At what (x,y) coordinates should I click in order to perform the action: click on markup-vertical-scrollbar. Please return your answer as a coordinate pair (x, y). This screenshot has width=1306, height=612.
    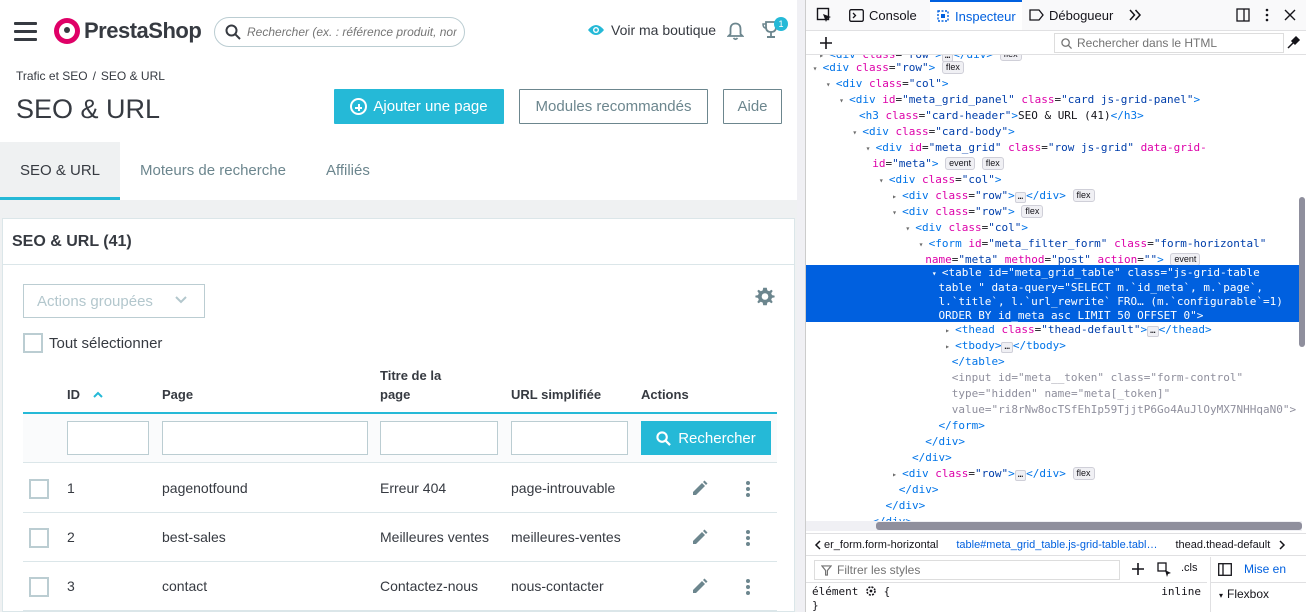
    Looking at the image, I should click on (1301, 288).